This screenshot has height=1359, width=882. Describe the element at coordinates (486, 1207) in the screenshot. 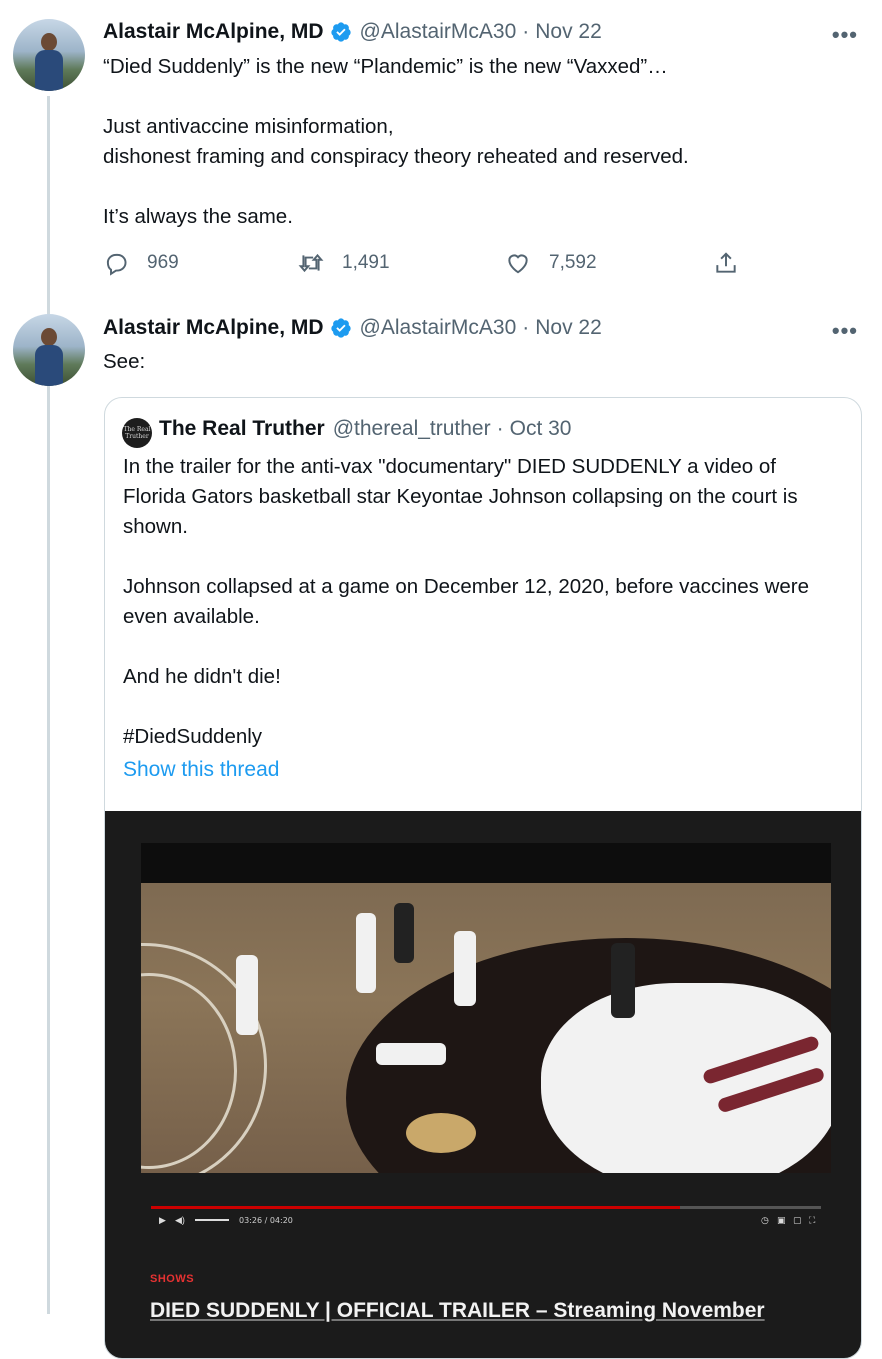

I see `video-progress-bar` at that location.